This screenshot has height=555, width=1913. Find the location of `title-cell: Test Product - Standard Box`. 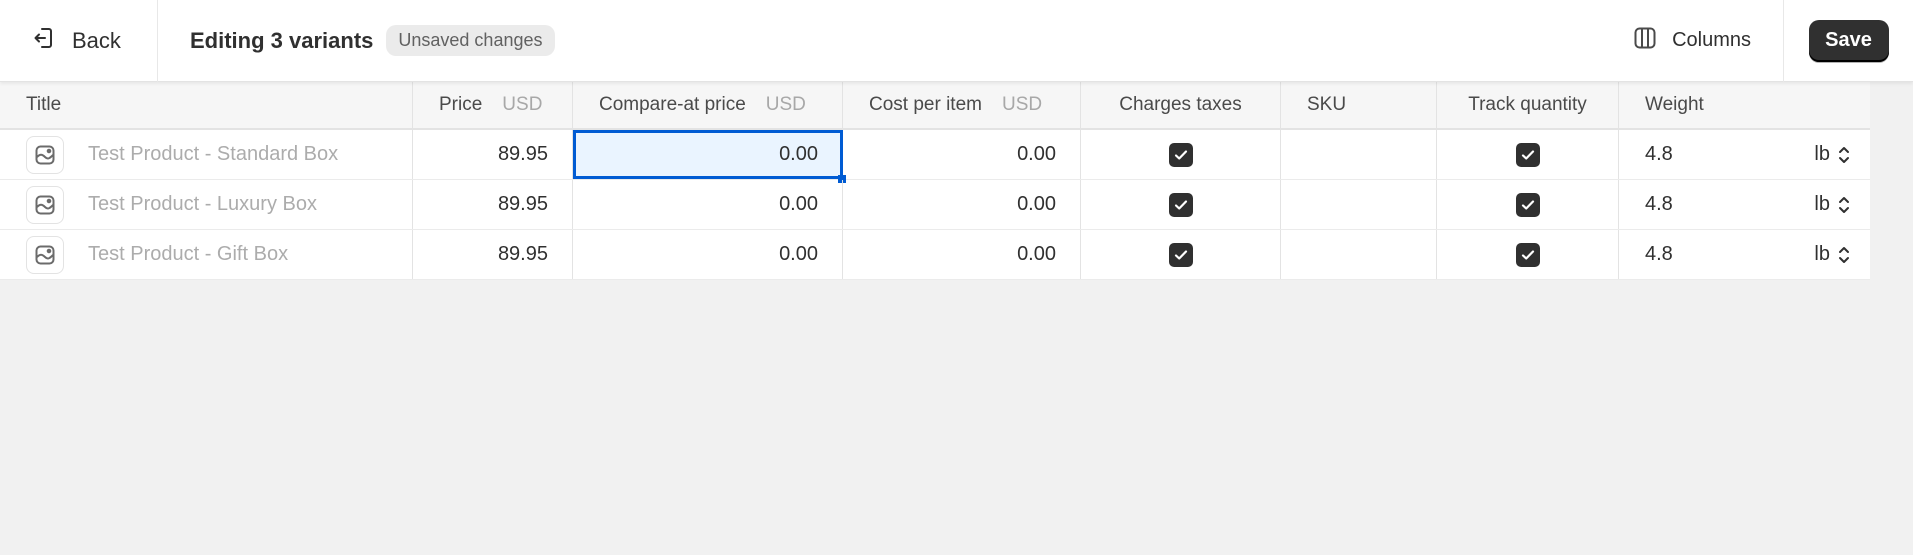

title-cell: Test Product - Standard Box is located at coordinates (206, 154).